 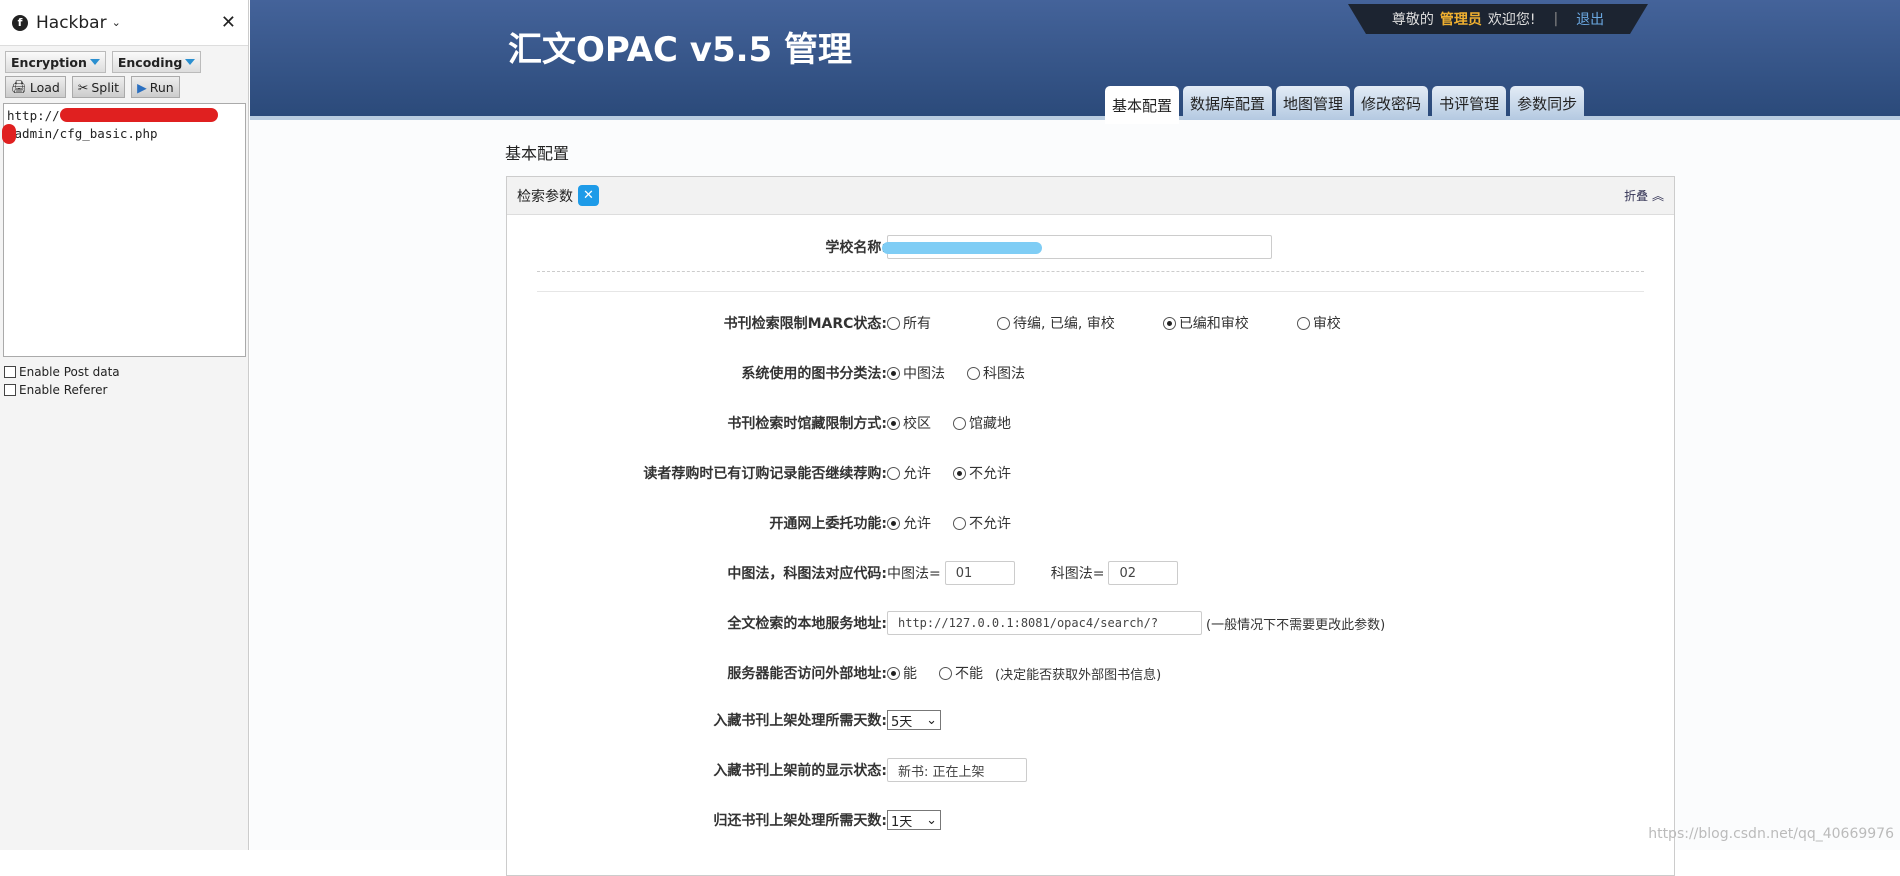 What do you see at coordinates (969, 674) in the screenshot?
I see `option-label: 不能` at bounding box center [969, 674].